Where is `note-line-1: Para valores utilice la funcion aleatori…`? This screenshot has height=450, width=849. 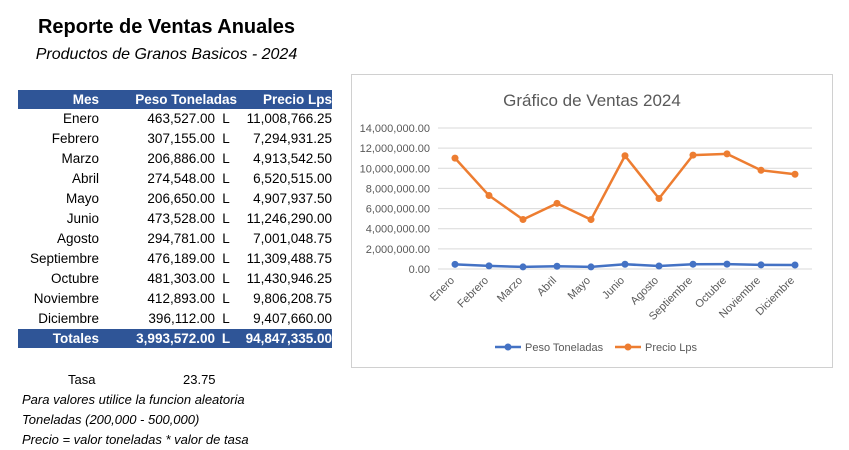
note-line-1: Para valores utilice la funcion aleatori… is located at coordinates (133, 399).